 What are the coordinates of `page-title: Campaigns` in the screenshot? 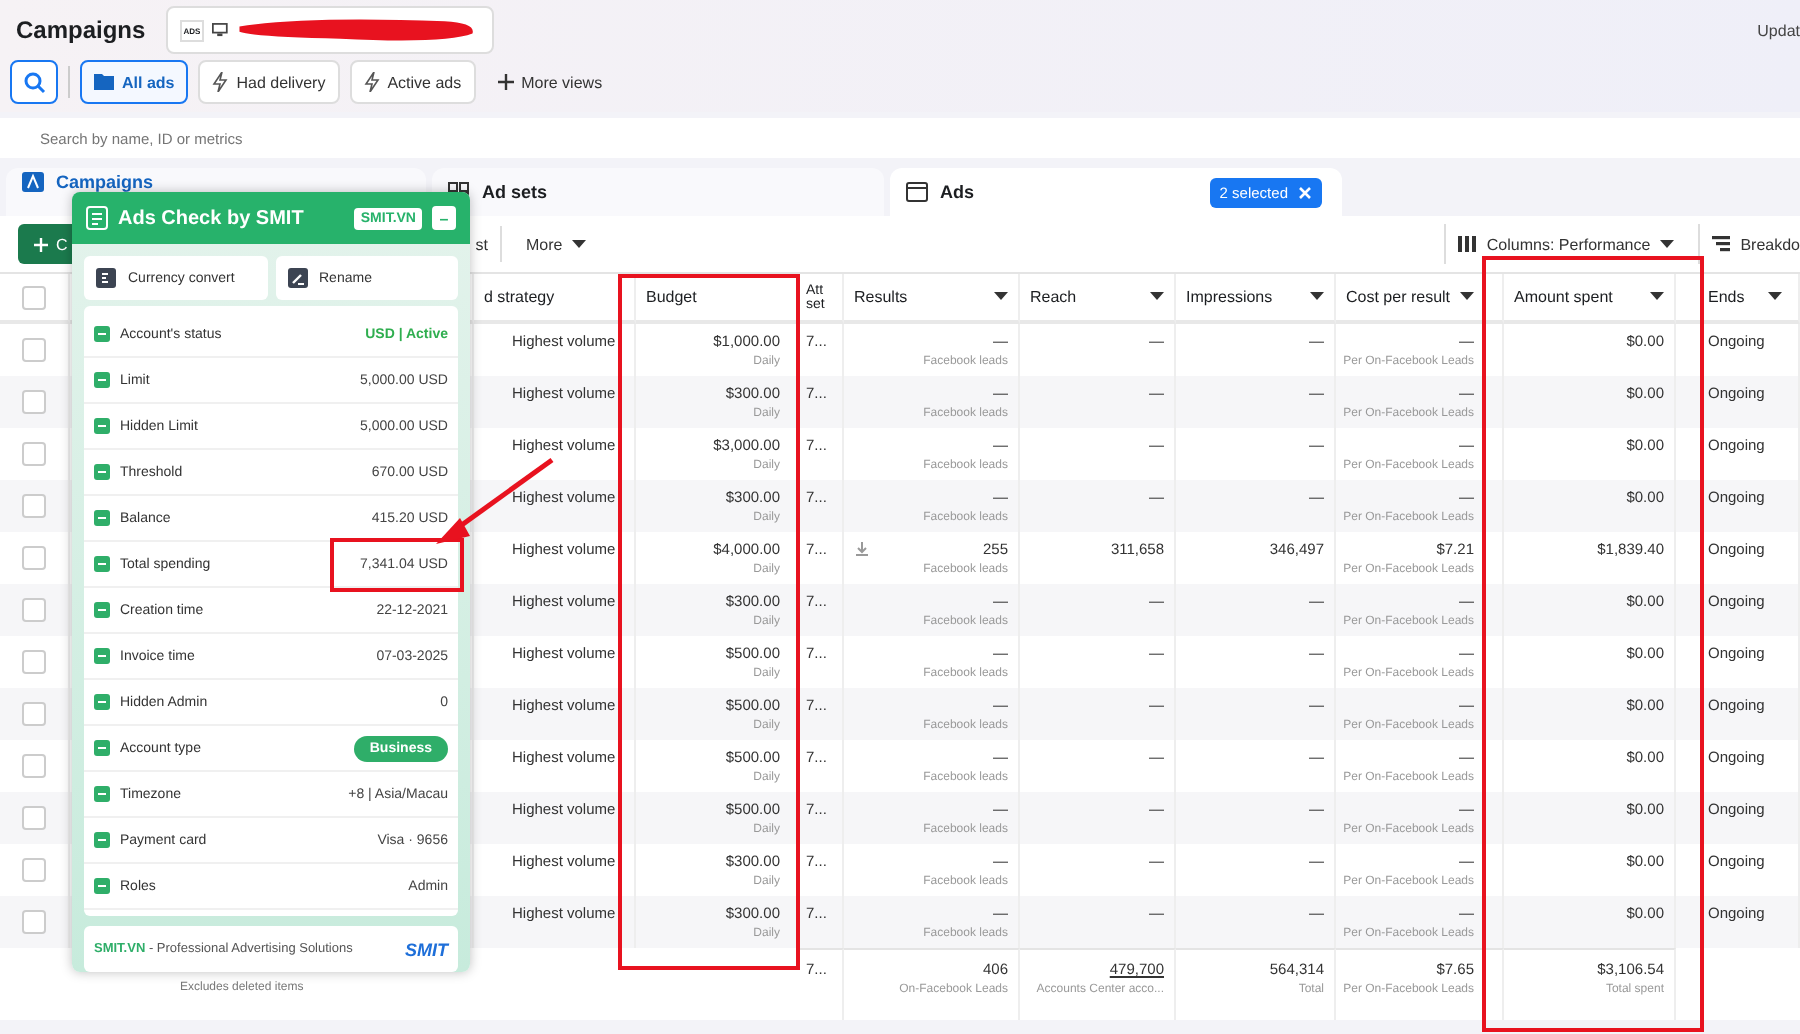 It's located at (81, 30).